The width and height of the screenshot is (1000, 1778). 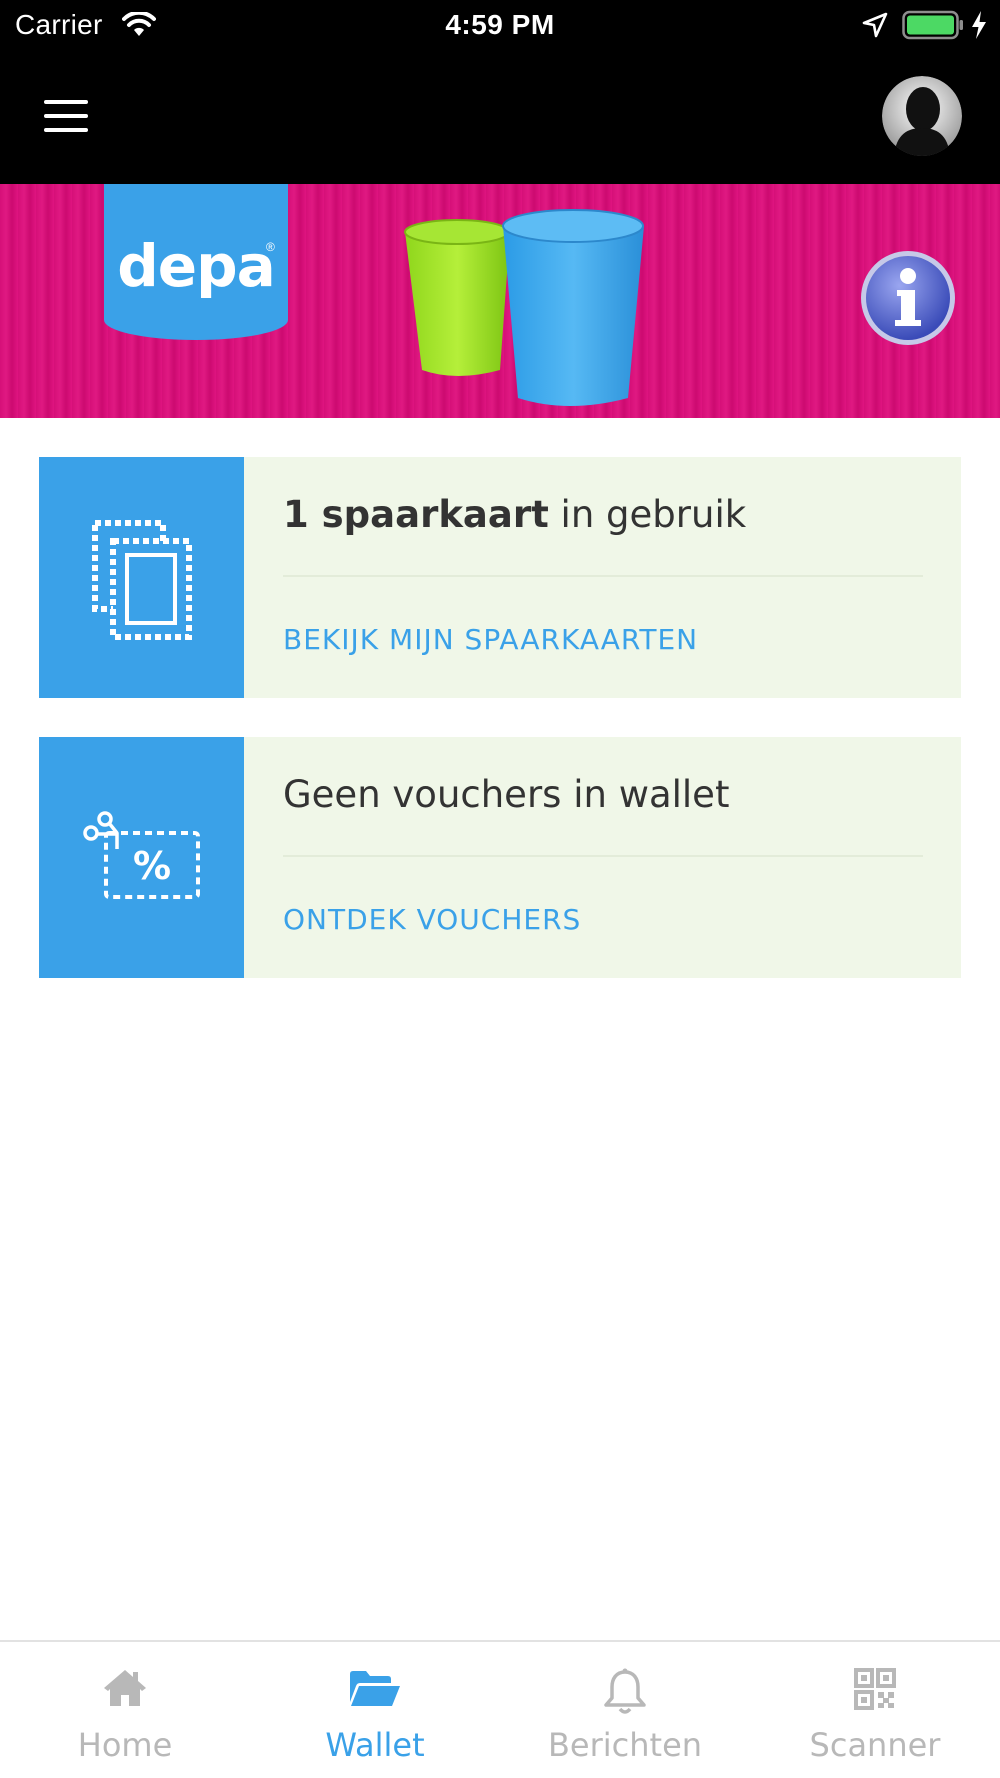 I want to click on tab-label: Wallet, so click(x=375, y=1745).